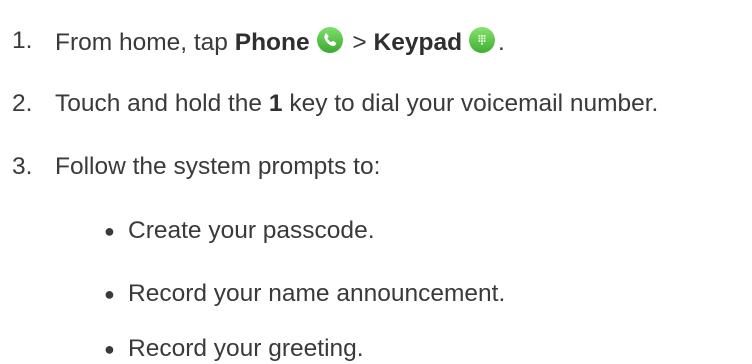  What do you see at coordinates (317, 293) in the screenshot?
I see `list-item-text: Record your name announcement.` at bounding box center [317, 293].